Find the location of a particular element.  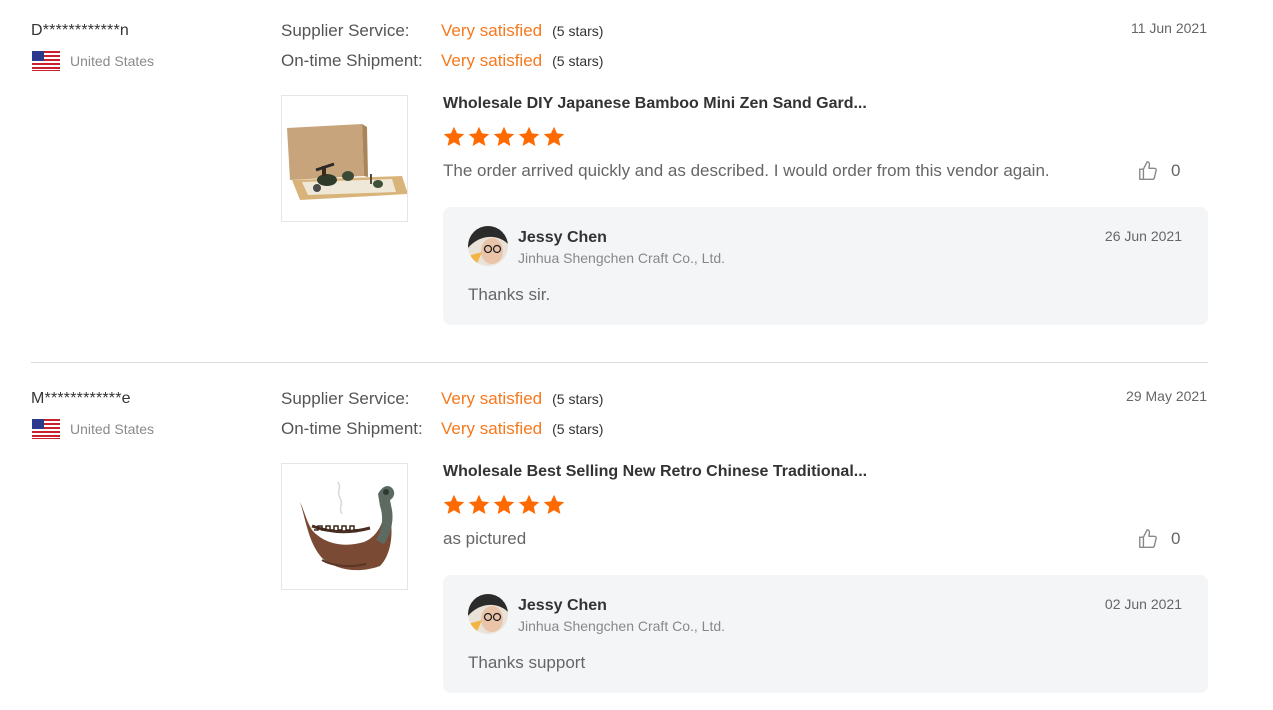

review-divider is located at coordinates (619, 362).